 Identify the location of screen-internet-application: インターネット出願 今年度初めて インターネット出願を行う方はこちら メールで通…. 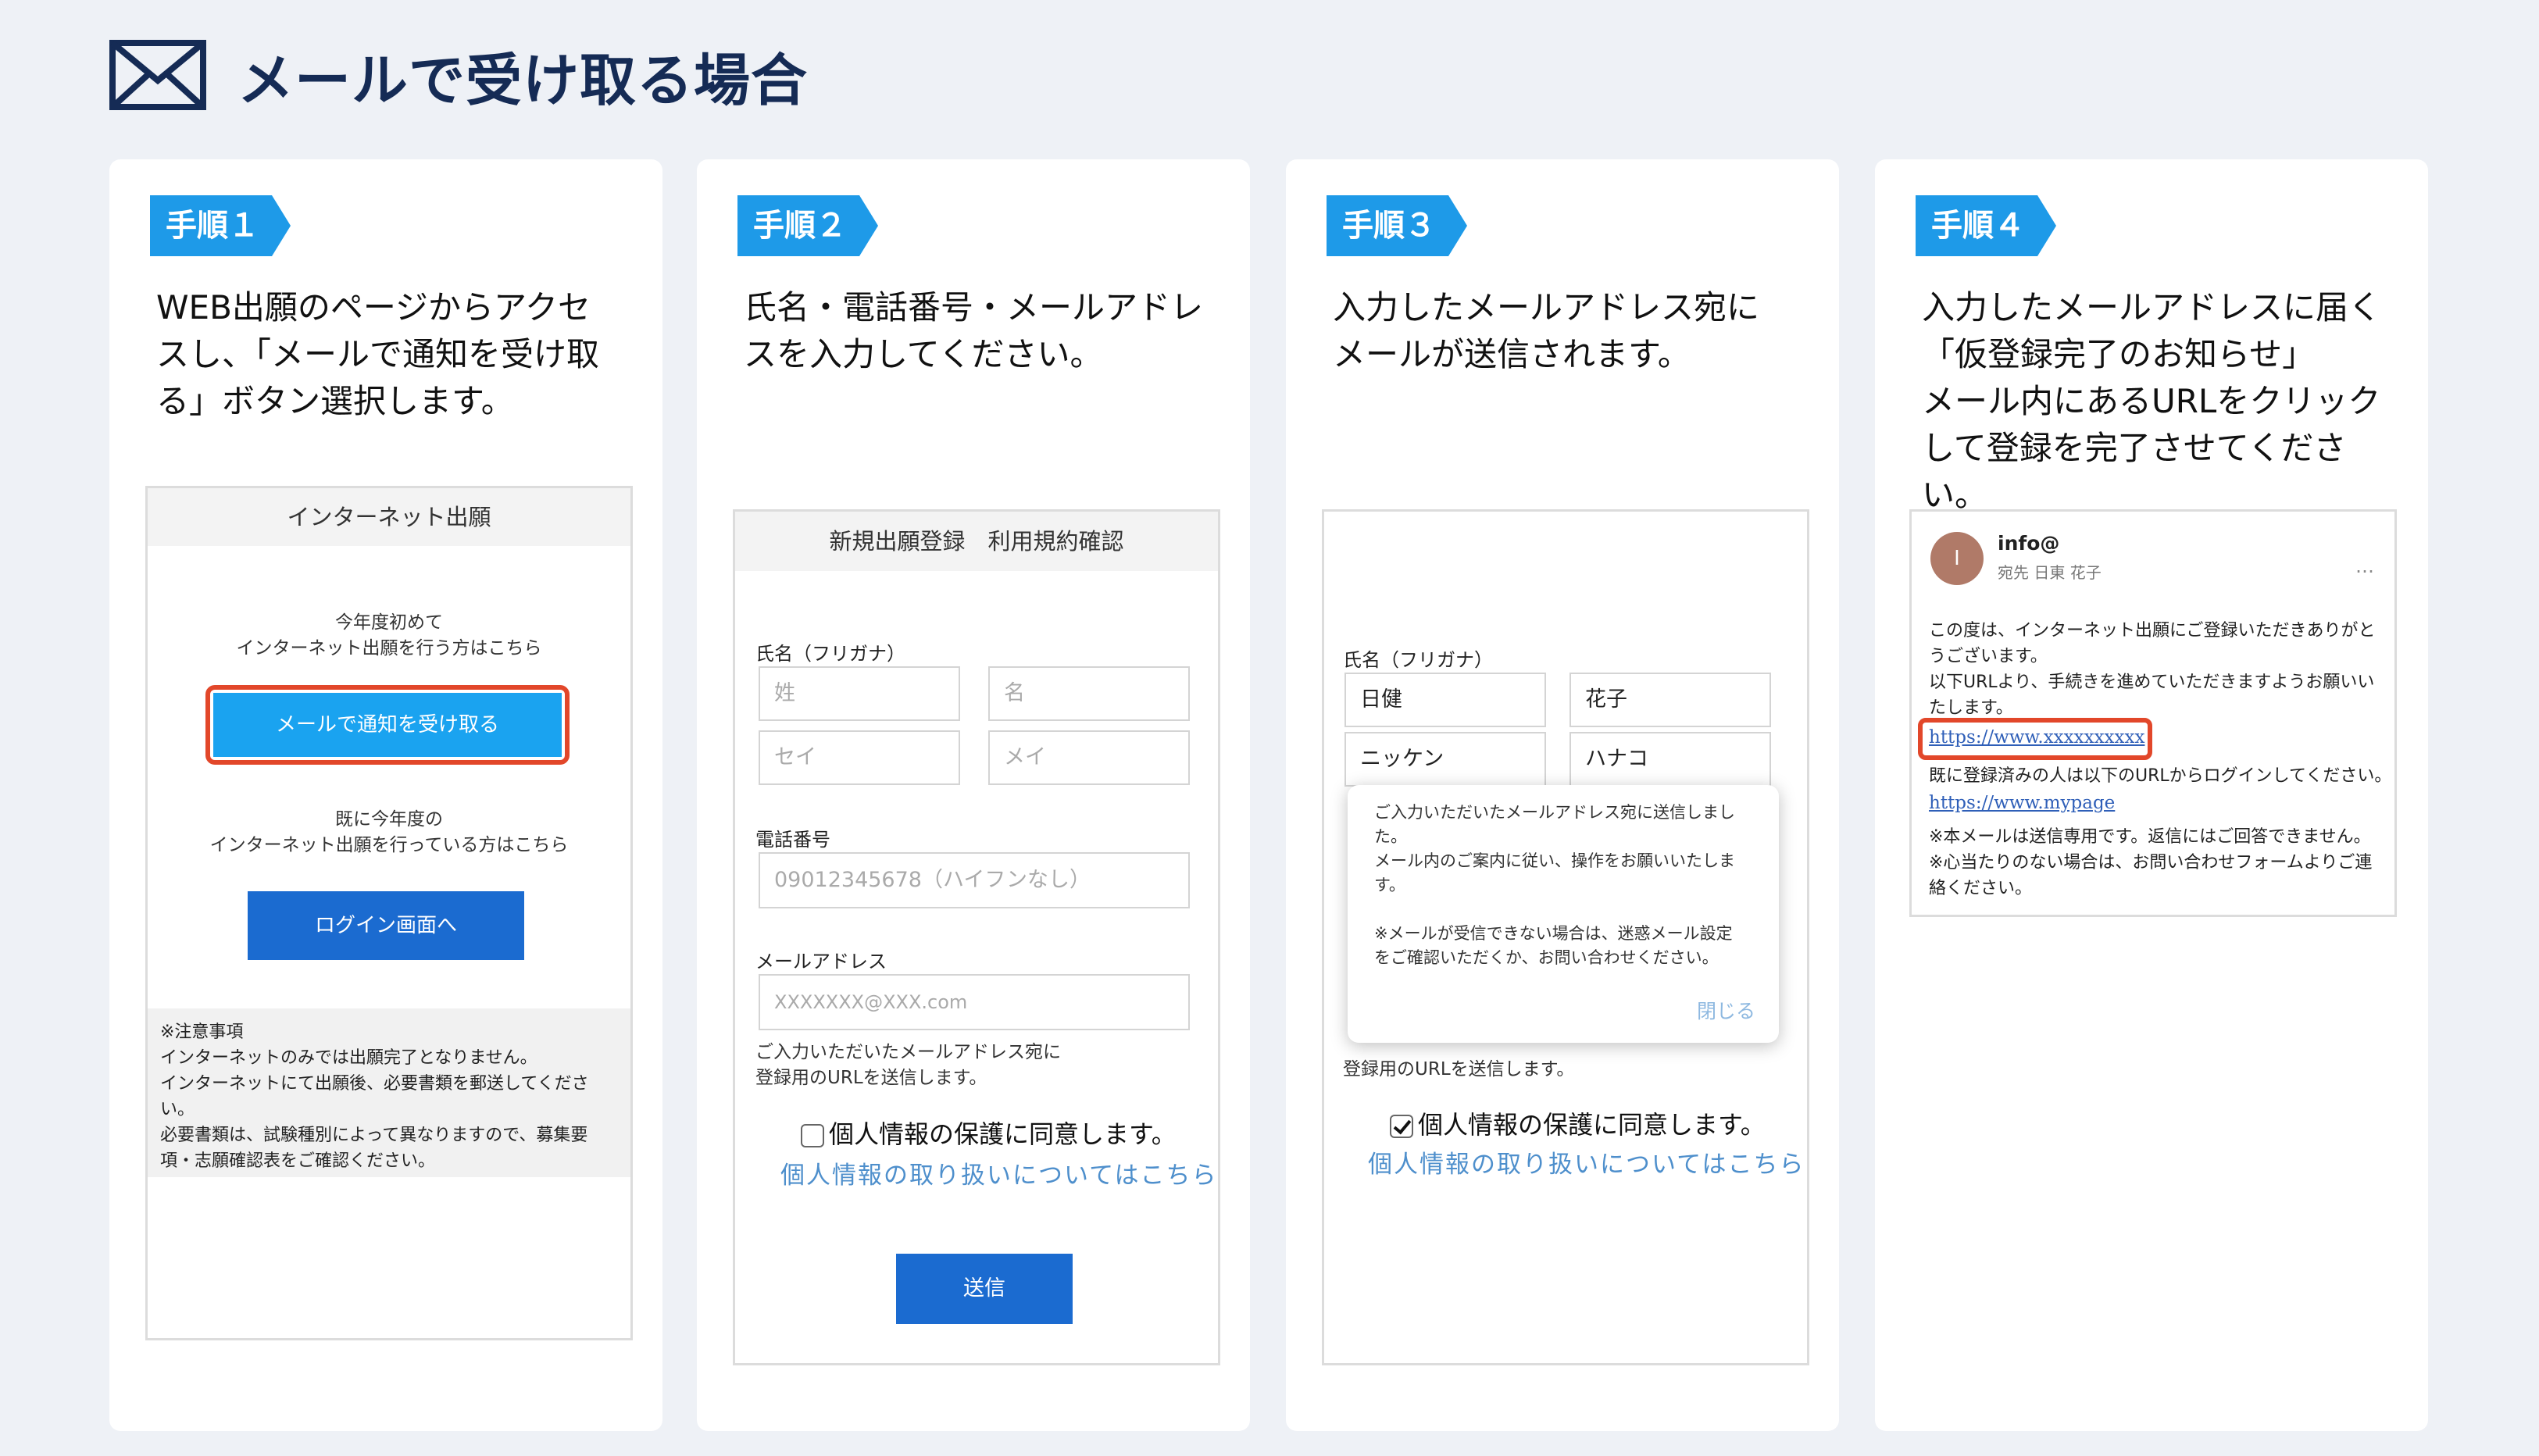
(389, 913).